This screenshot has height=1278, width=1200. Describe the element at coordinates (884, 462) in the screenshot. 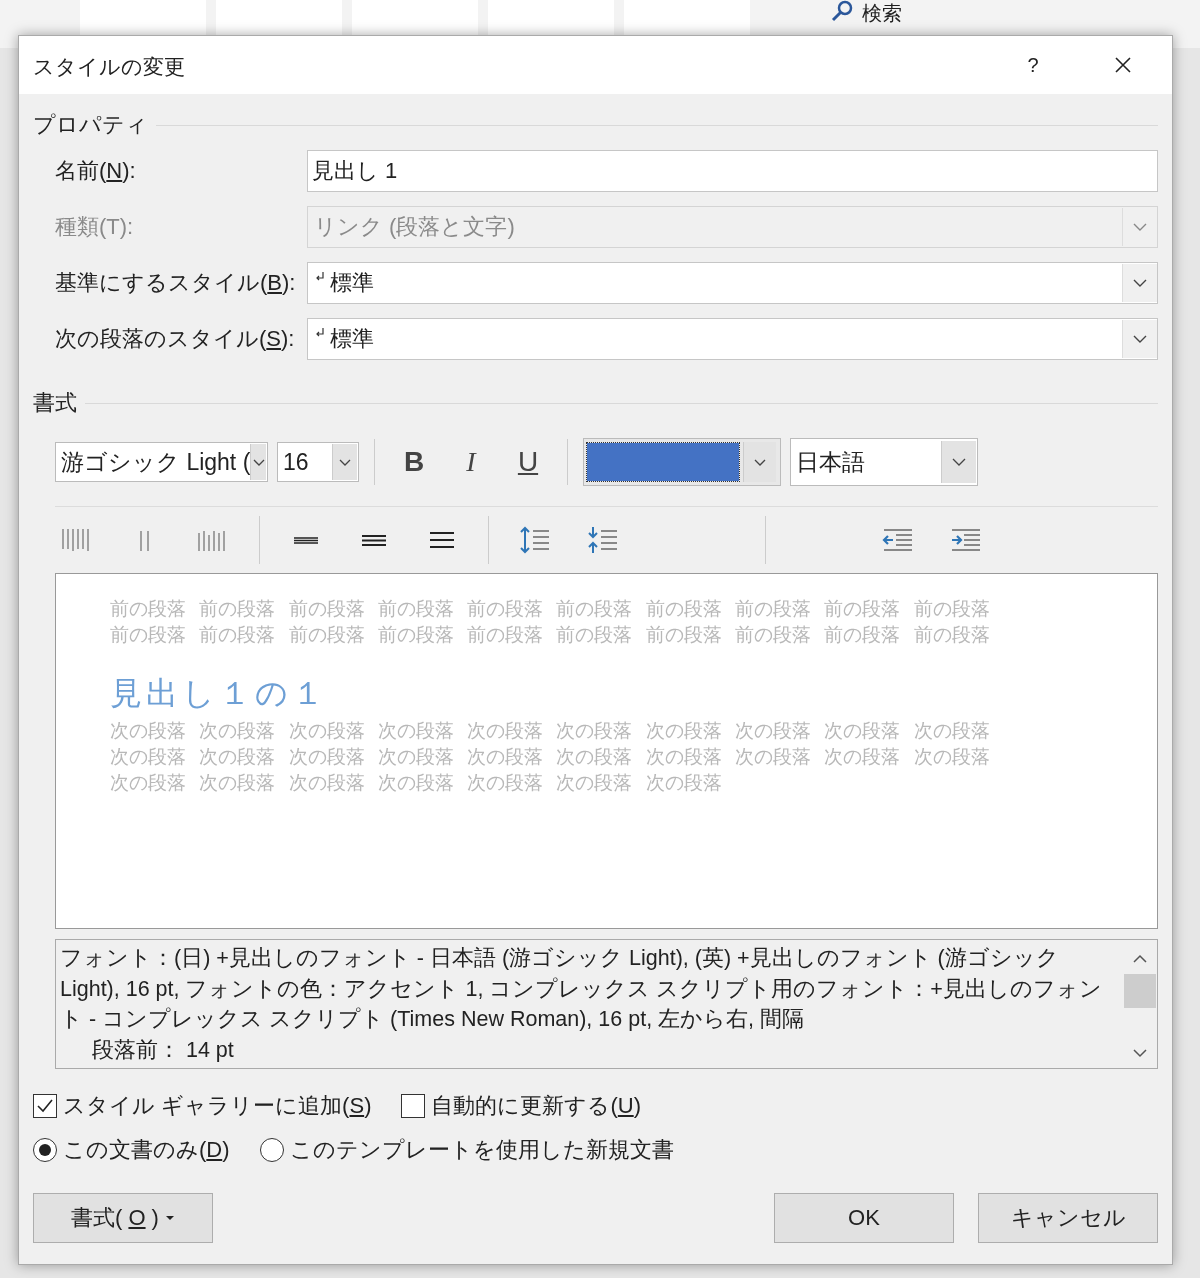

I see `language-dropdown: 日本語` at that location.